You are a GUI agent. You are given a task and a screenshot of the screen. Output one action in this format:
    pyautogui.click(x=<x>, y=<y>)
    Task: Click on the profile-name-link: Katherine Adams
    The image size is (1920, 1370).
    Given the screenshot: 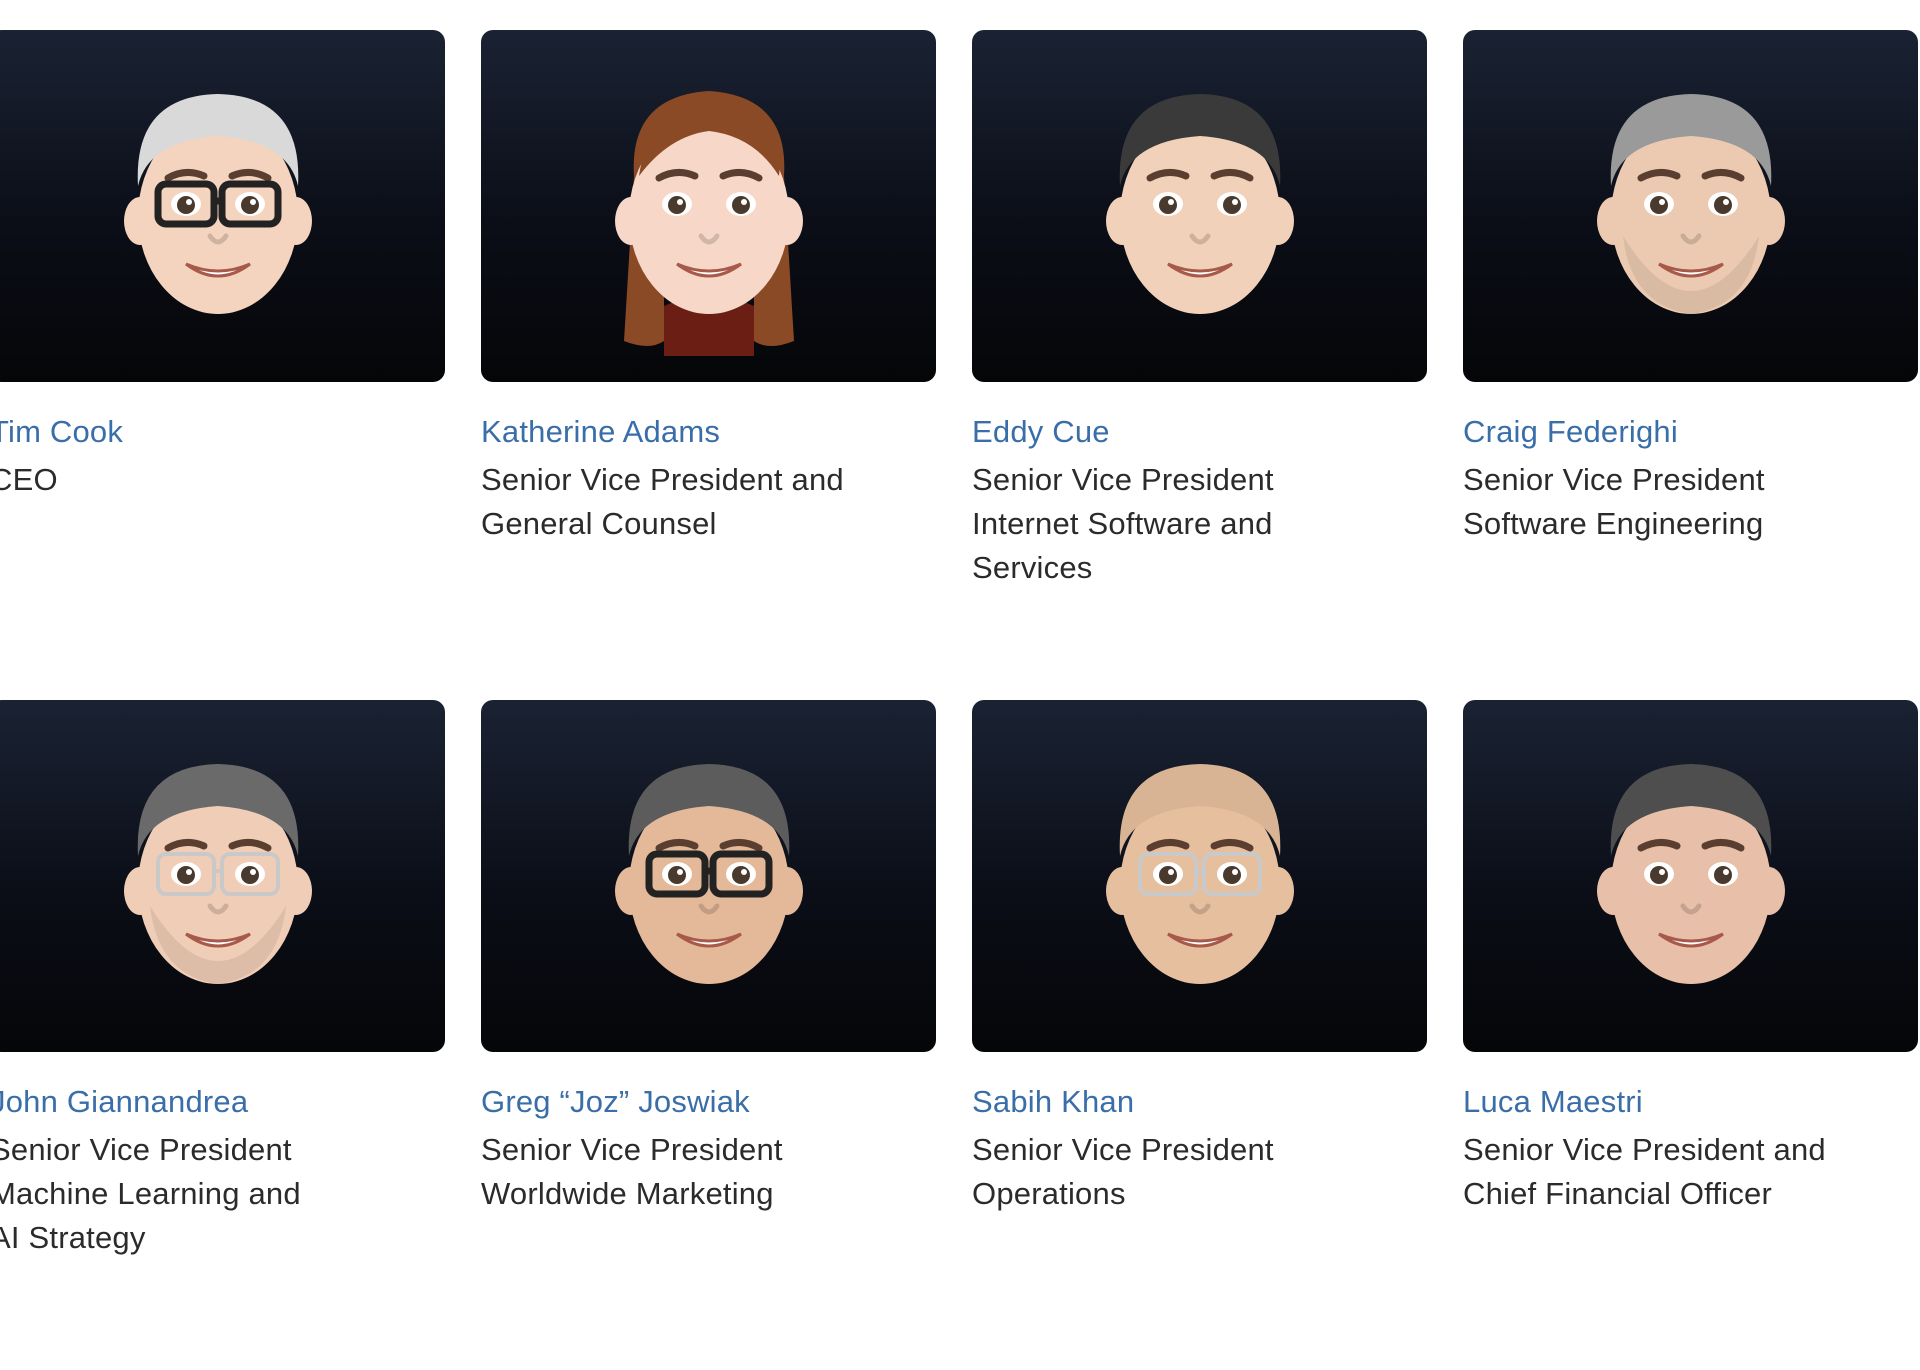 What is the action you would take?
    pyautogui.click(x=708, y=432)
    